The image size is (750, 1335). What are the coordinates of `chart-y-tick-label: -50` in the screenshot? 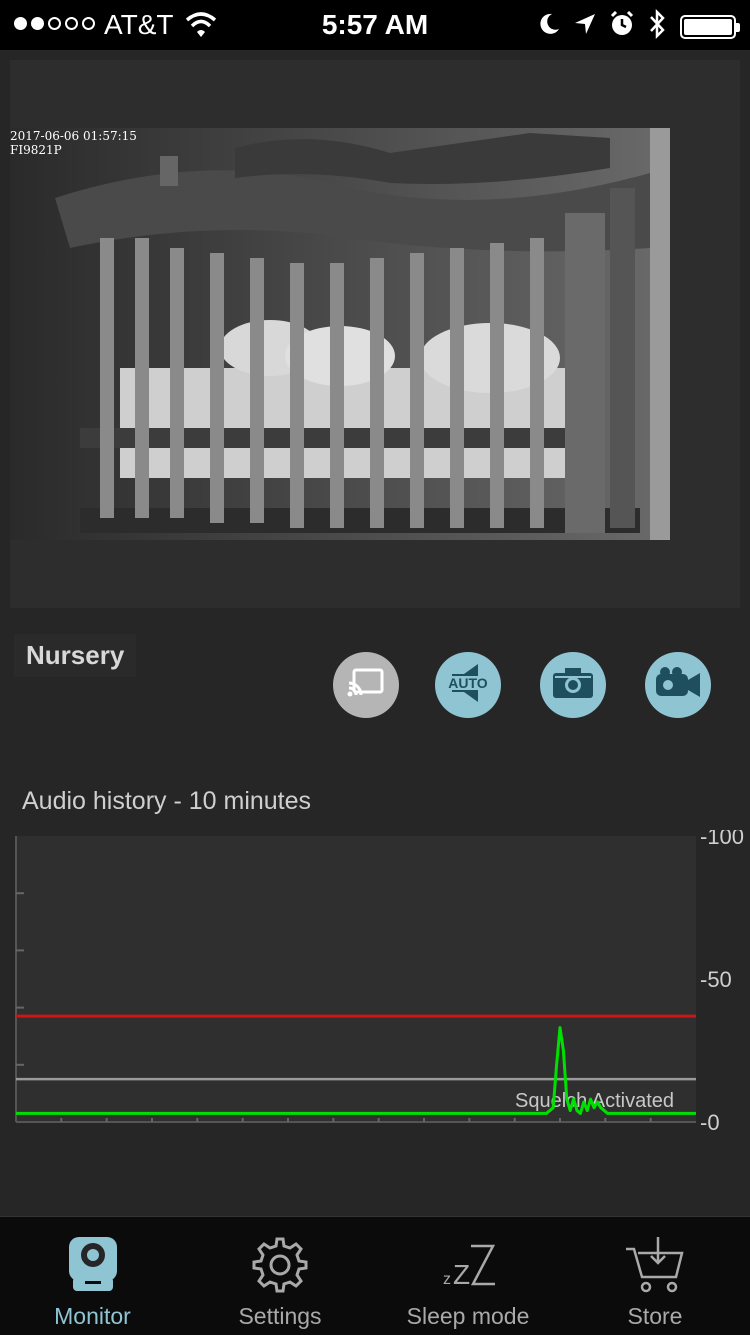 It's located at (716, 979).